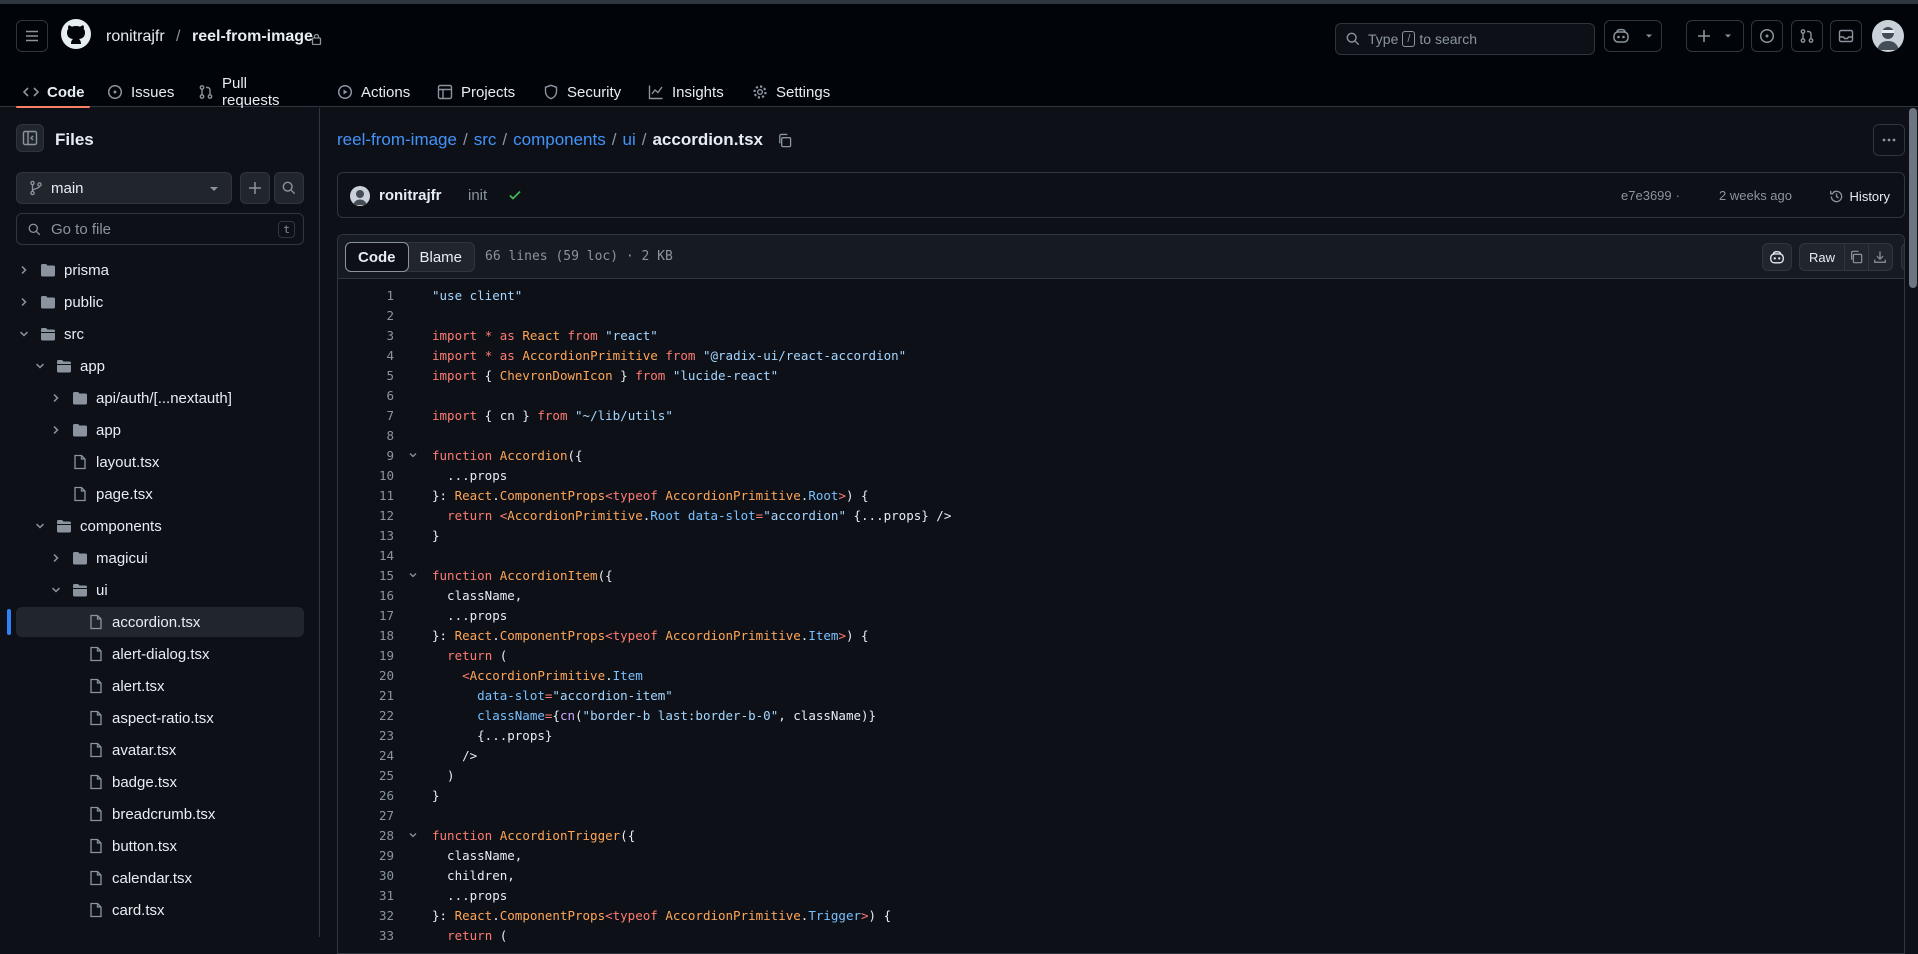 The width and height of the screenshot is (1918, 954). What do you see at coordinates (1715, 36) in the screenshot?
I see `create-new-button` at bounding box center [1715, 36].